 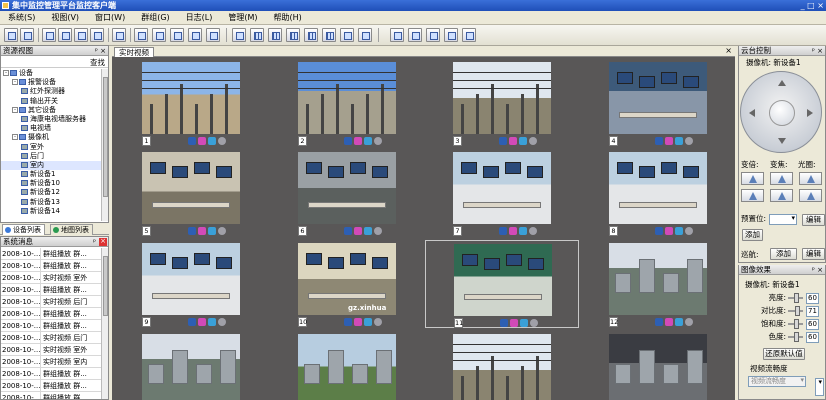 I want to click on toolbar-map-icon, so click(x=27, y=35).